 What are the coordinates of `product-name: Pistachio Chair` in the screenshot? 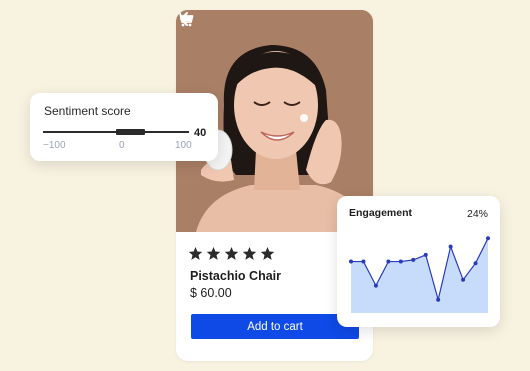 It's located at (235, 276).